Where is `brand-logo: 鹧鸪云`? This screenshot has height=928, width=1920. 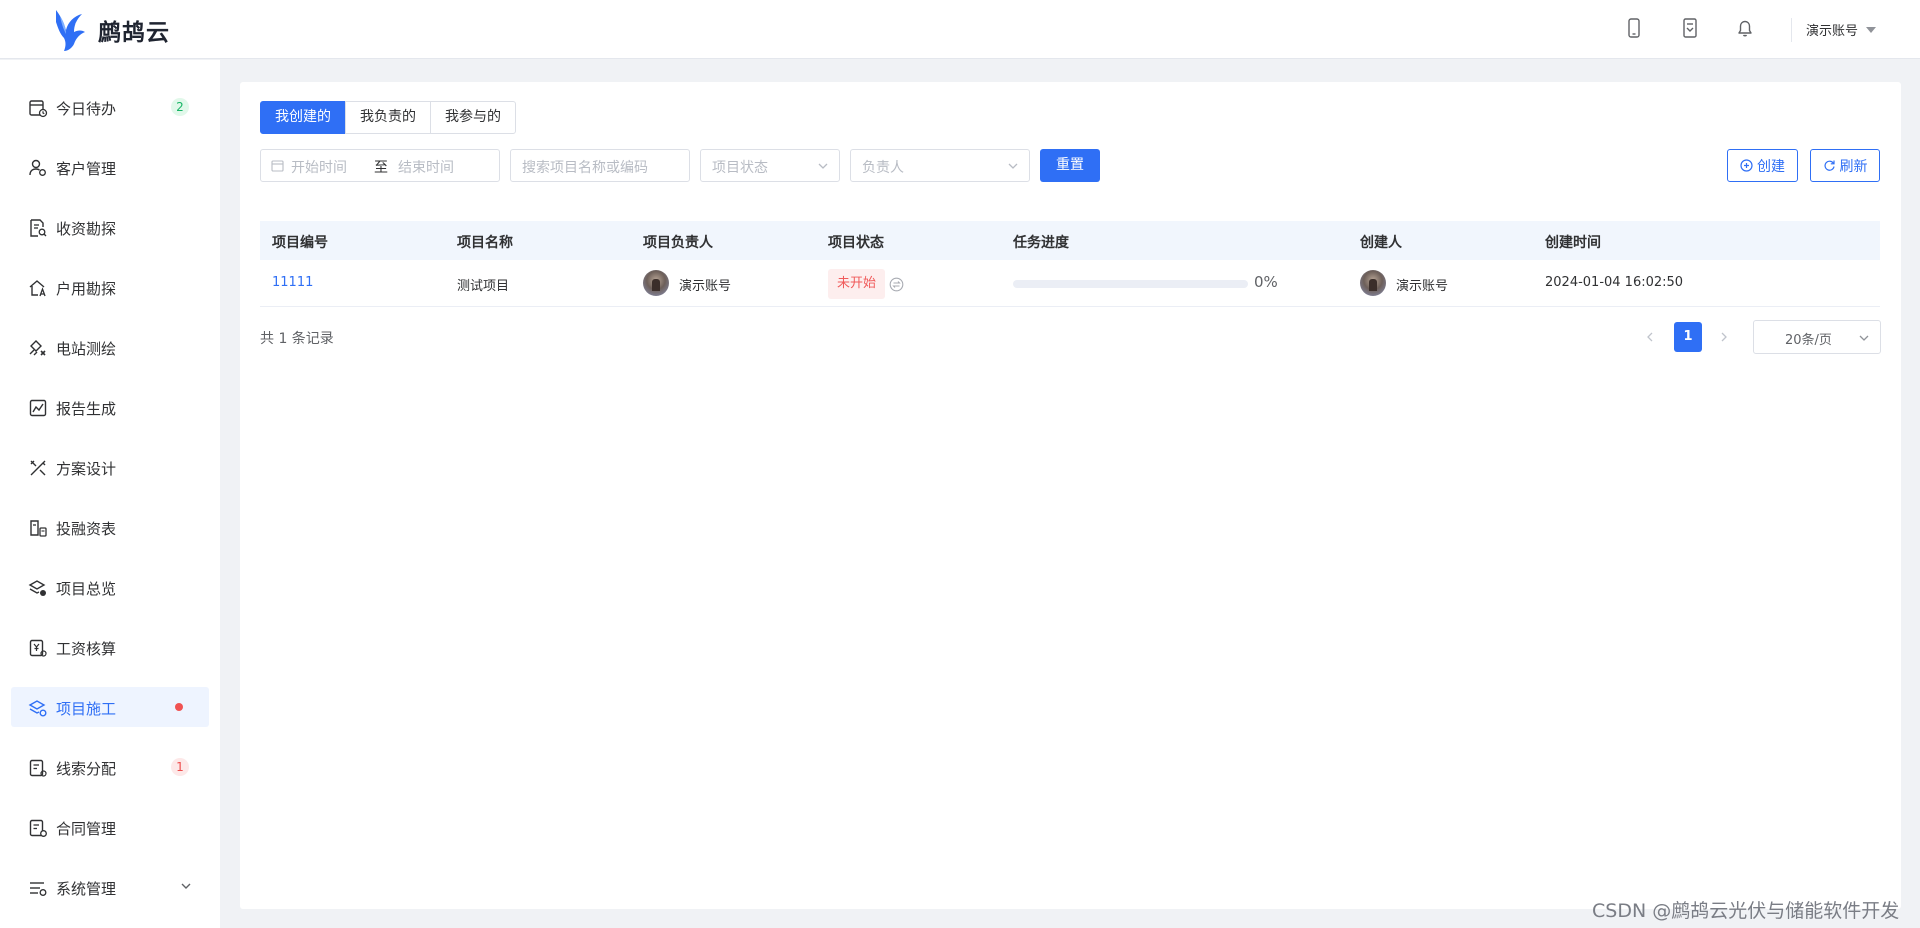 brand-logo: 鹧鸪云 is located at coordinates (111, 30).